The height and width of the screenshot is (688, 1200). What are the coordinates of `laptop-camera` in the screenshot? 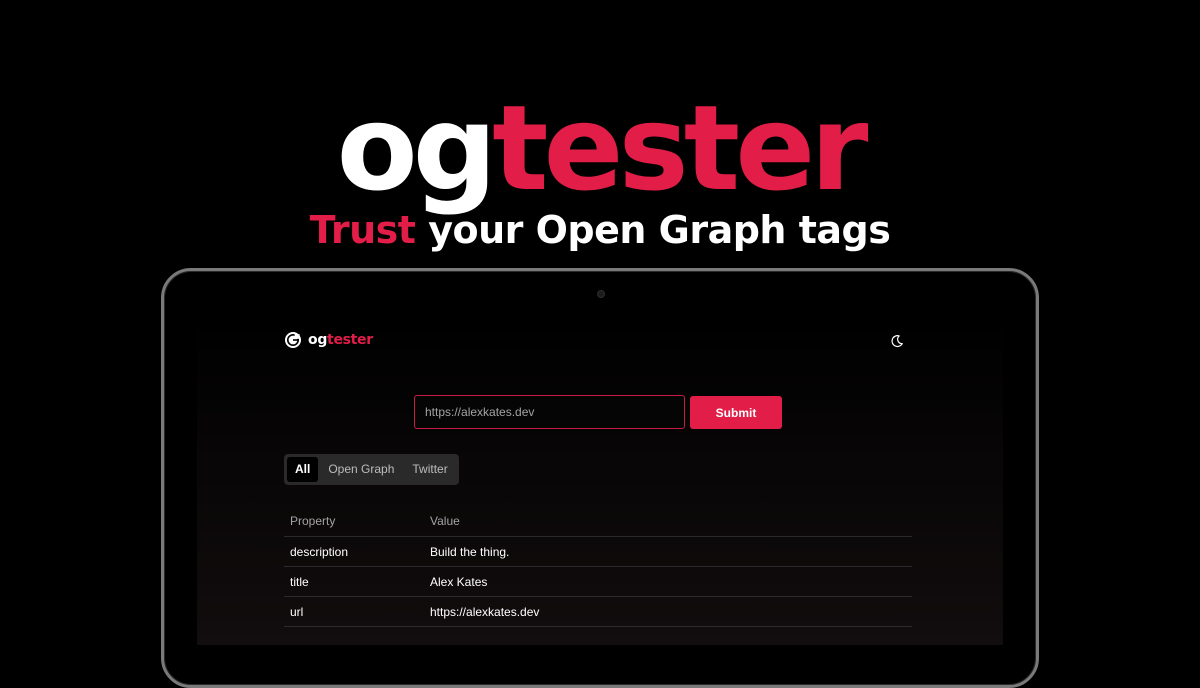 It's located at (601, 294).